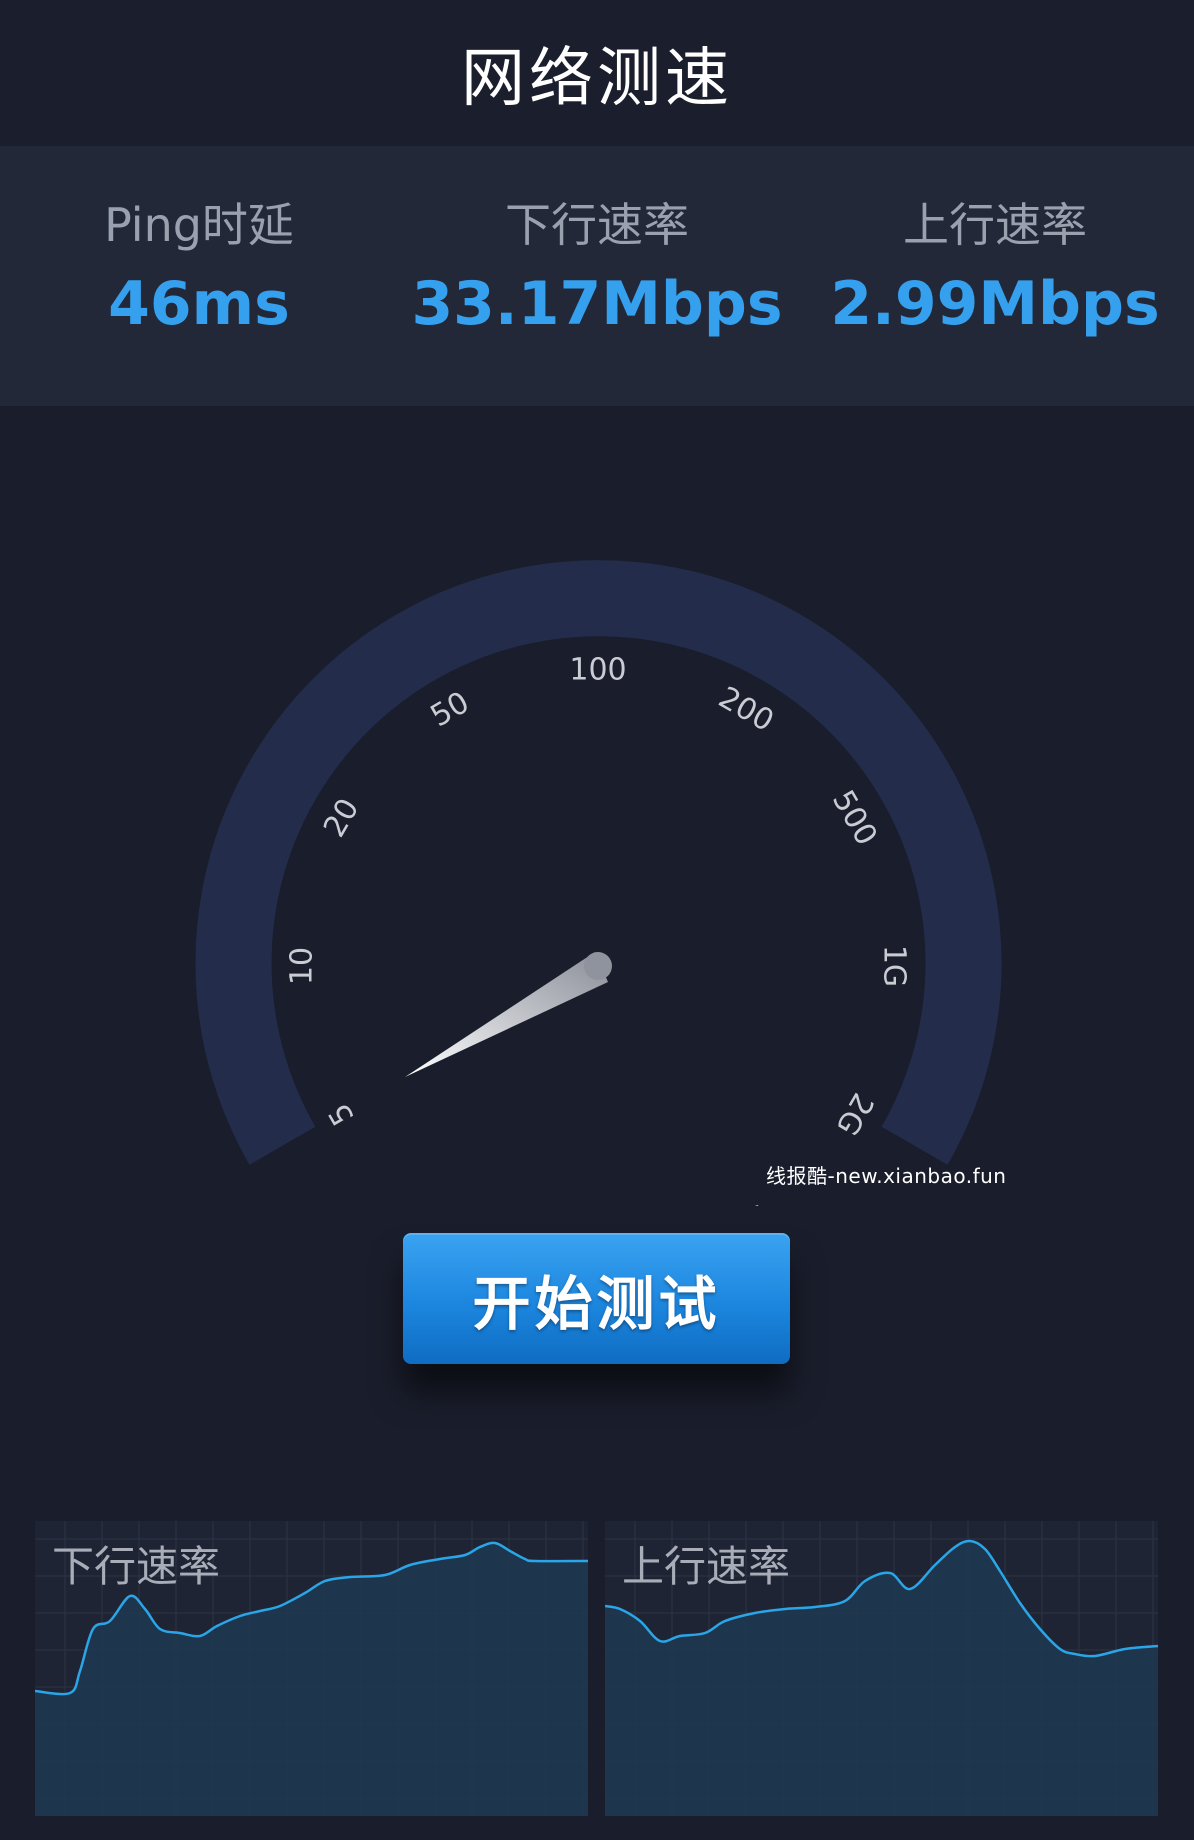 This screenshot has width=1194, height=1840. I want to click on stats-panel: Ping时延 46ms 下行速率 33.17Mbps 上行速率 2.99Mbps, so click(597, 276).